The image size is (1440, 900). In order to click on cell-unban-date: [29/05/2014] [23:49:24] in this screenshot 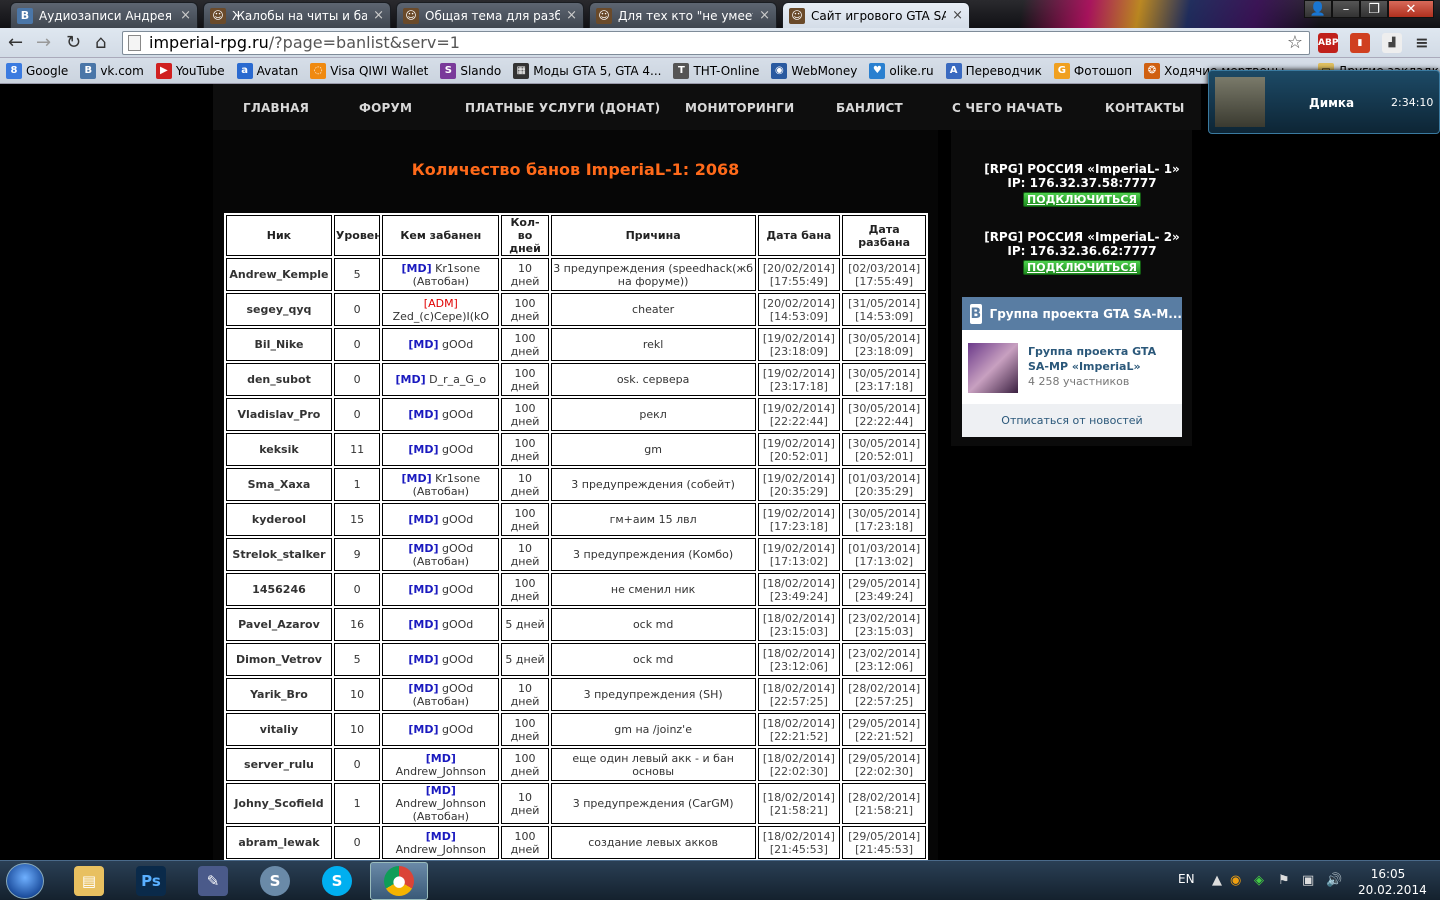, I will do `click(884, 589)`.